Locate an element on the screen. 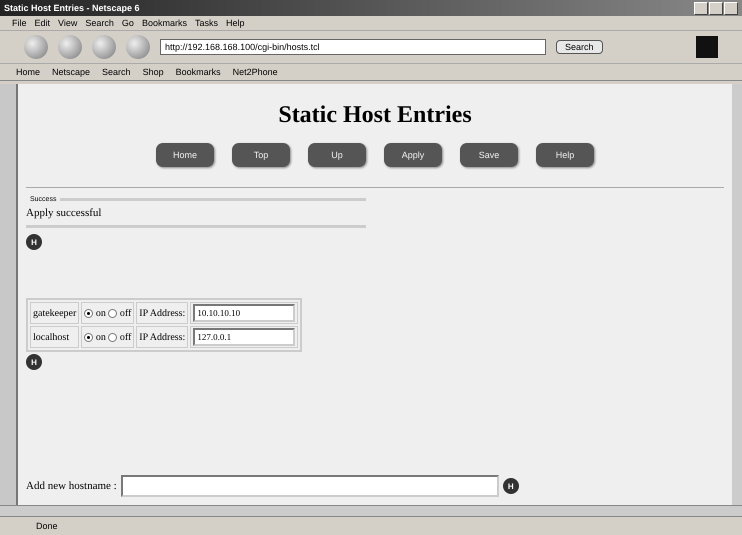  host-name-cell: gatekeeper is located at coordinates (55, 313).